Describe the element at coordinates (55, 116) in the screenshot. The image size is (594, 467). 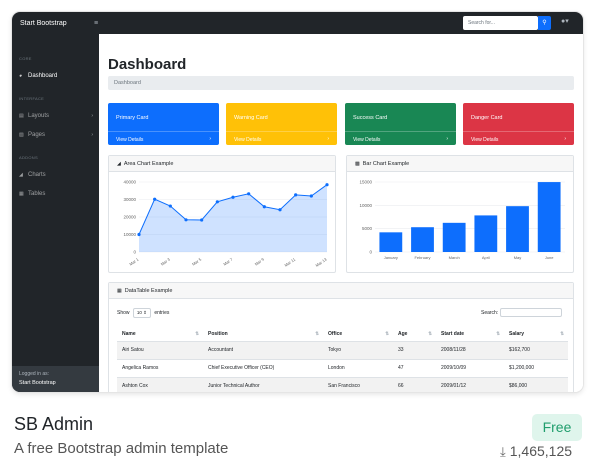
I see `sidebar-item-layouts: ▤ Layouts ›` at that location.